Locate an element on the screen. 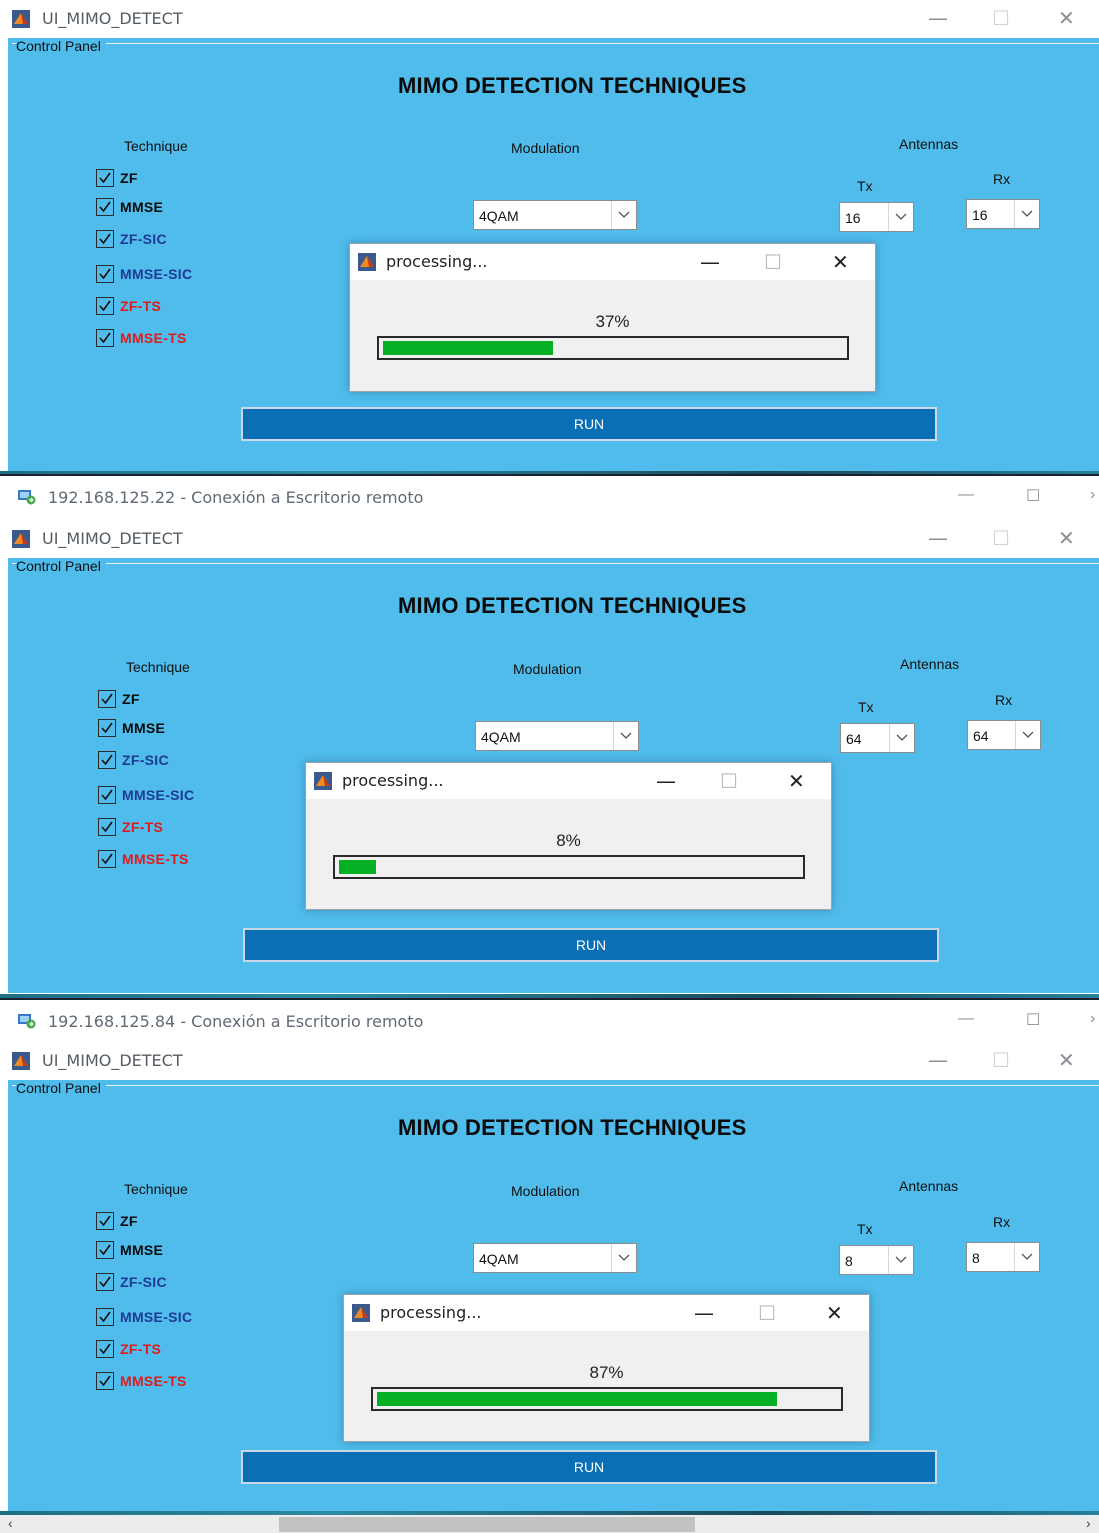 This screenshot has width=1099, height=1533. scroll-left-icon: ‹ is located at coordinates (10, 1523).